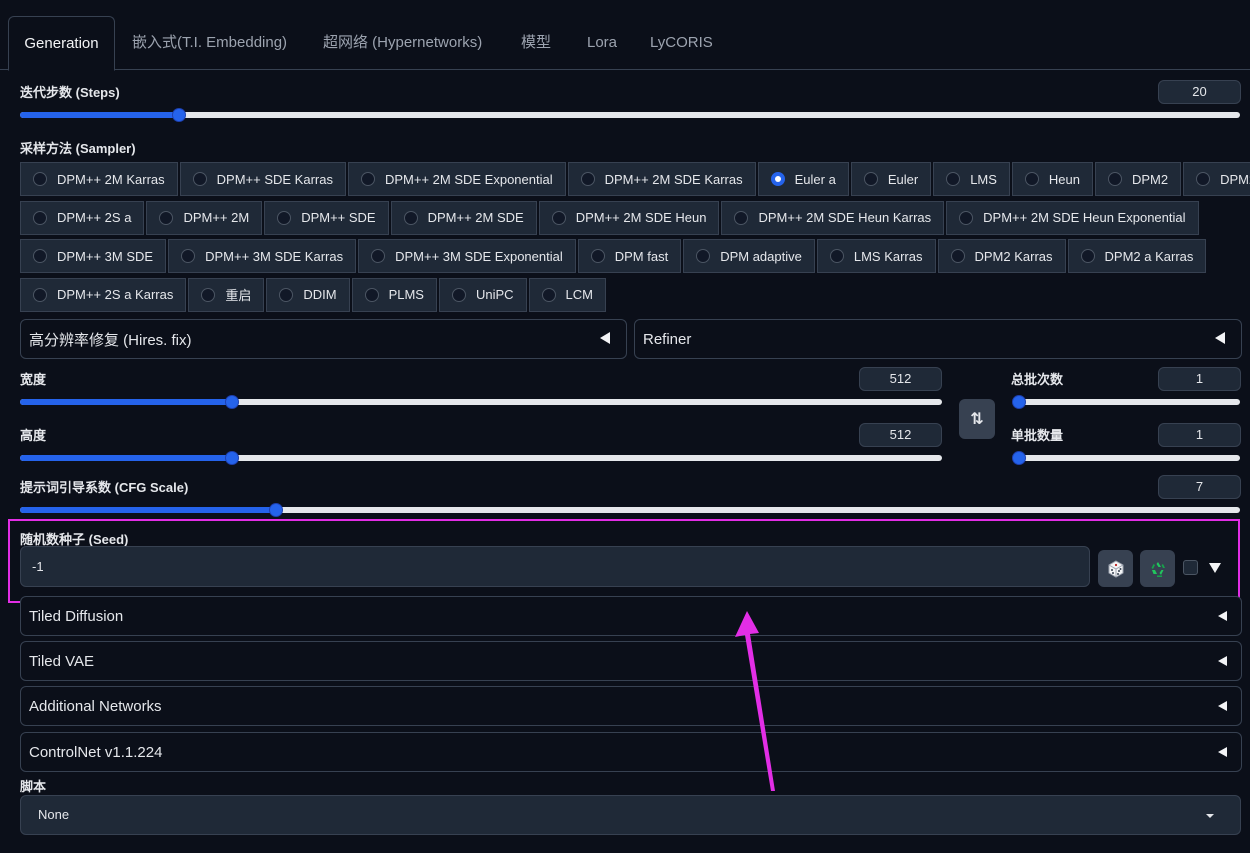 Image resolution: width=1250 pixels, height=853 pixels. What do you see at coordinates (1019, 402) in the screenshot?
I see `batch-count-slider-thumb` at bounding box center [1019, 402].